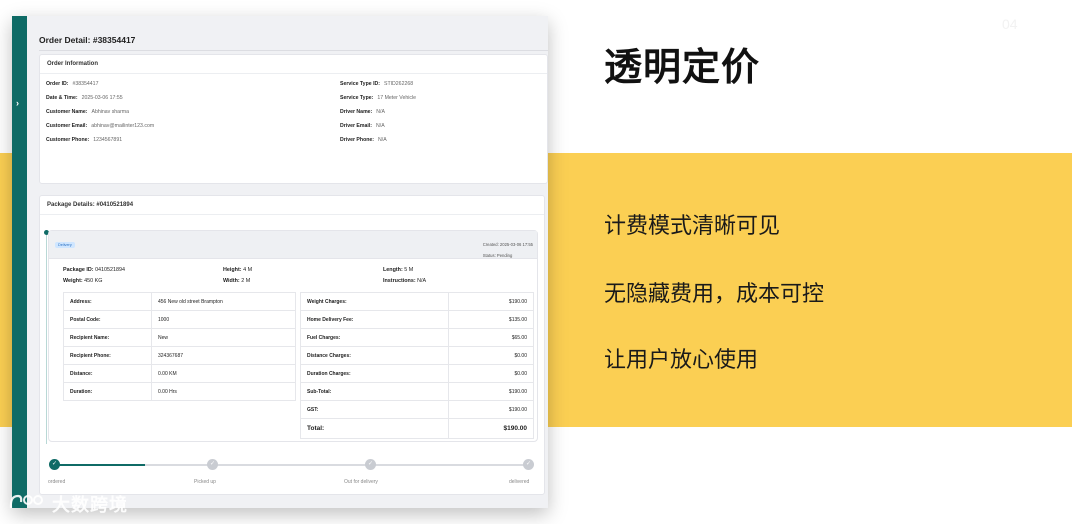  I want to click on info-driver-name: Driver Name: N/A, so click(362, 112).